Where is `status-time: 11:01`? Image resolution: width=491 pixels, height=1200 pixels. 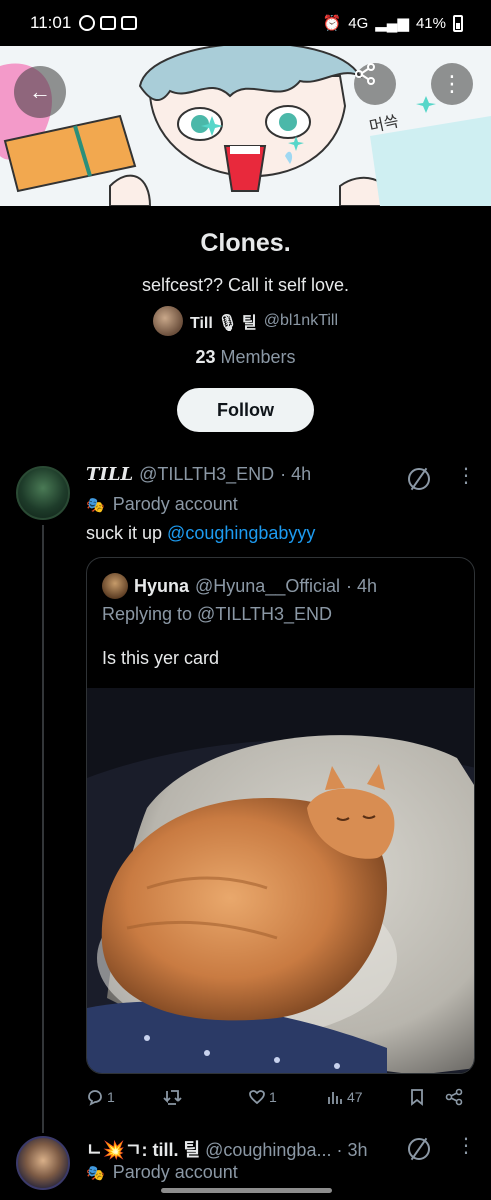 status-time: 11:01 is located at coordinates (51, 22).